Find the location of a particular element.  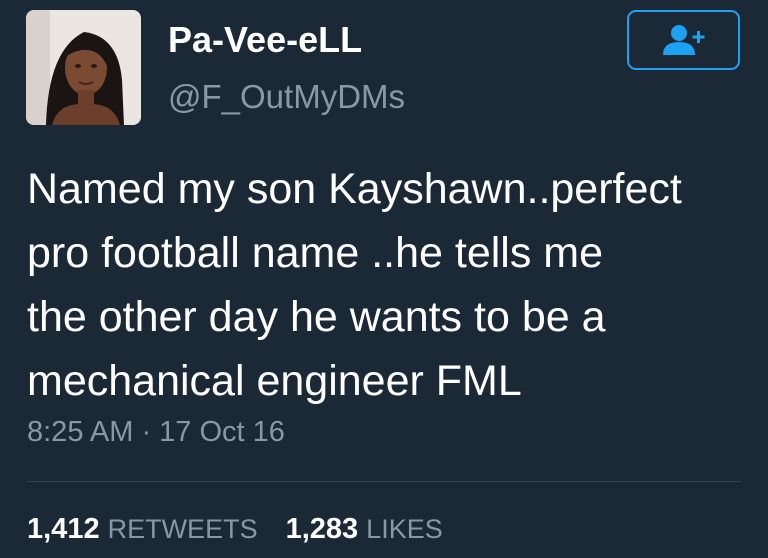

retweets-label: RETWEETS is located at coordinates (182, 529).